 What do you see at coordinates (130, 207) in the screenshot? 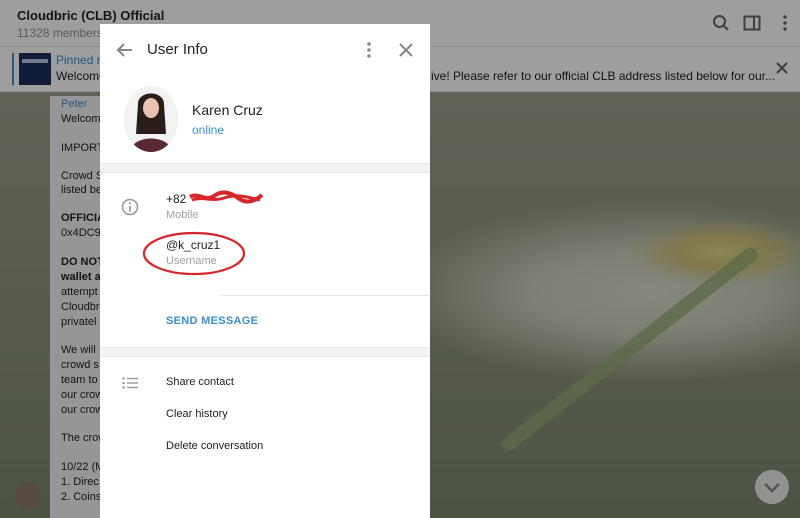
I see `info-icon` at bounding box center [130, 207].